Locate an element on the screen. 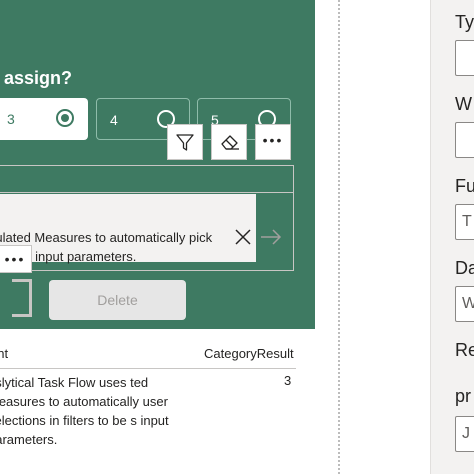  pane-label-ty: Ty is located at coordinates (464, 22).